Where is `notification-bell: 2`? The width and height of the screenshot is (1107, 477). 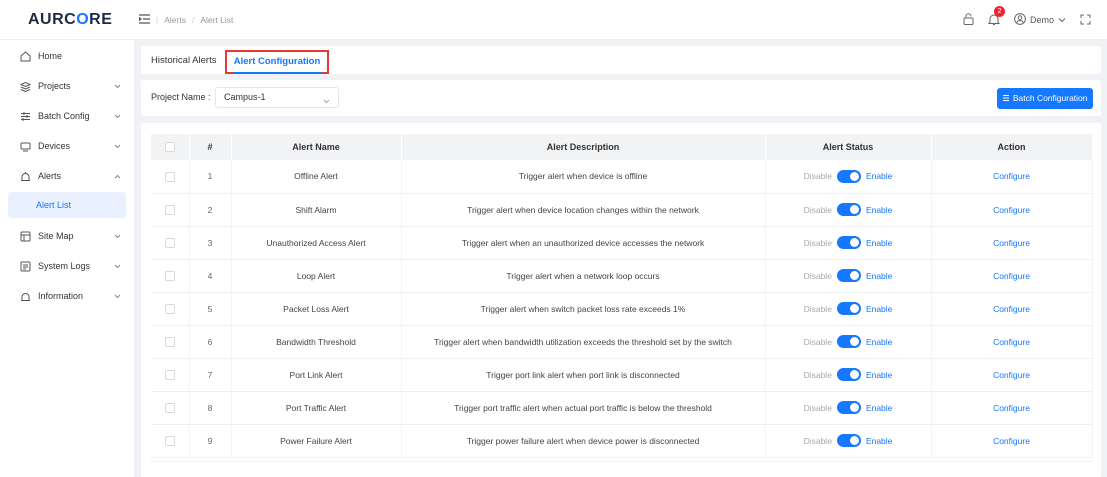 notification-bell: 2 is located at coordinates (996, 16).